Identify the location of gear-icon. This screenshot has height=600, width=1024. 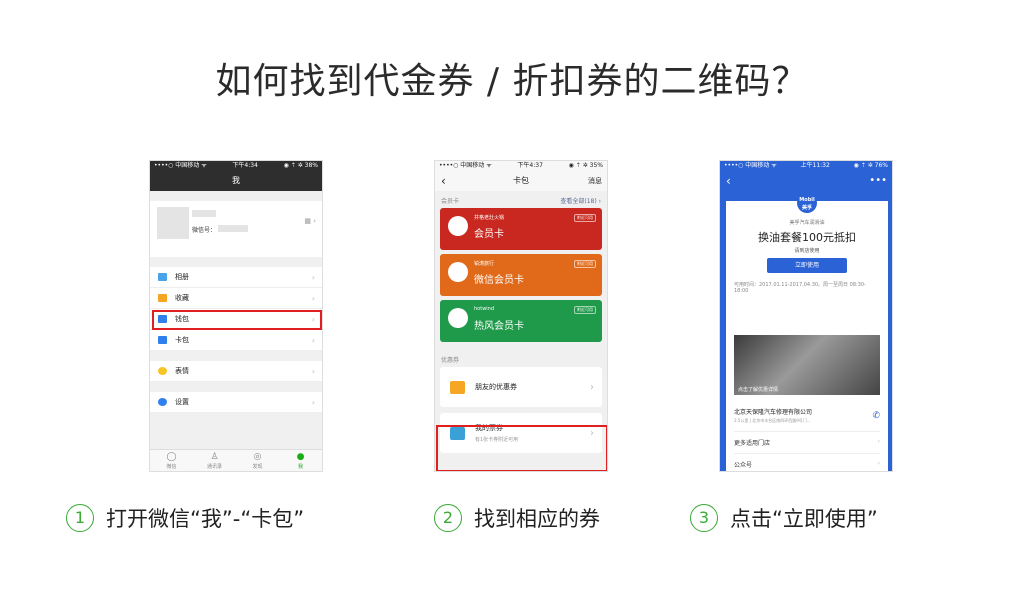
(162, 402).